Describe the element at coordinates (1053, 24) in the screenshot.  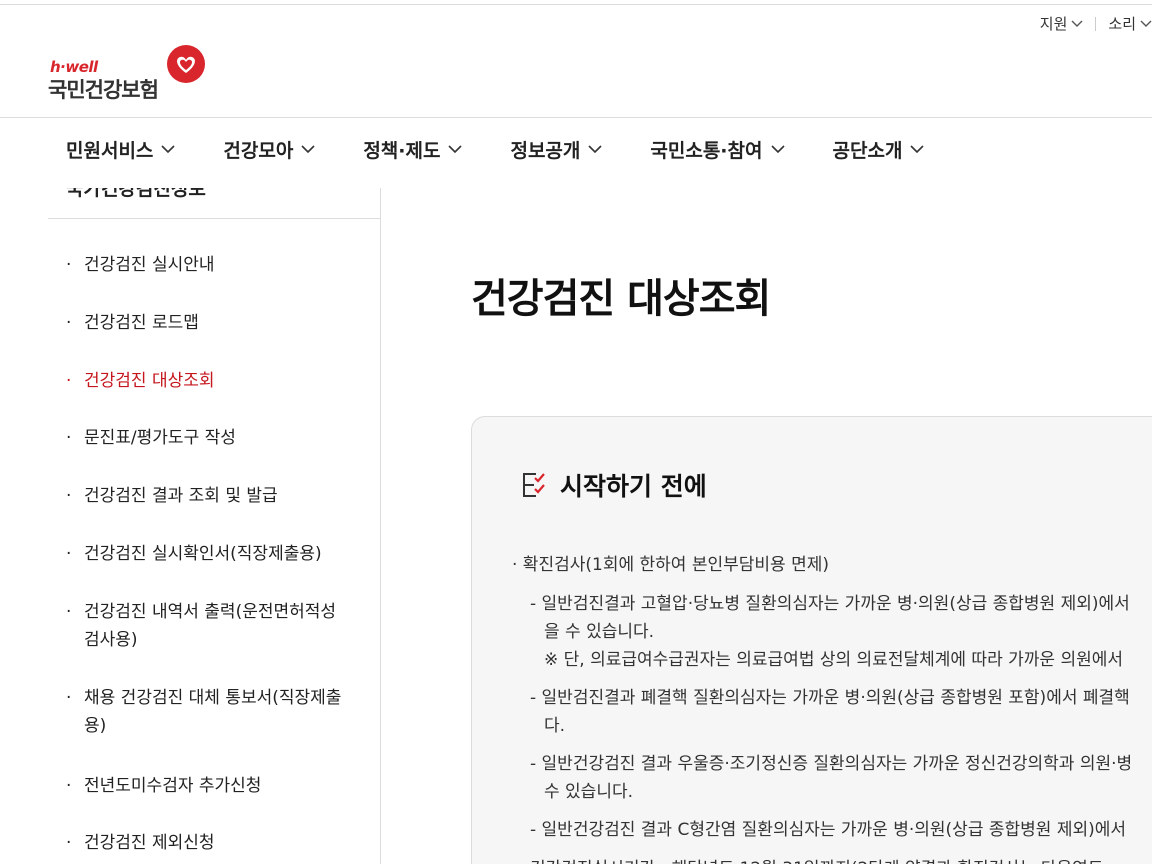
I see `utility-support-label: 지원` at that location.